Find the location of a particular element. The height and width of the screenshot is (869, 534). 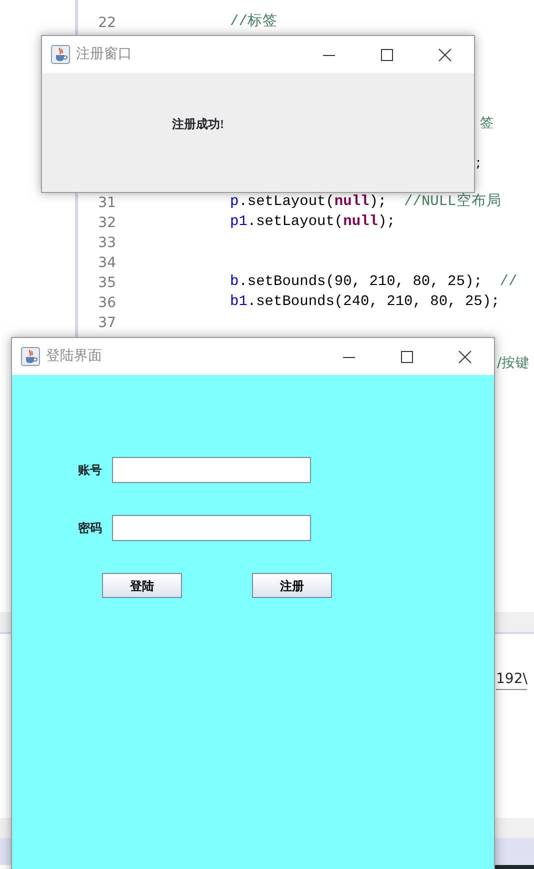

code-line: p1.setLayout(null); is located at coordinates (313, 222).